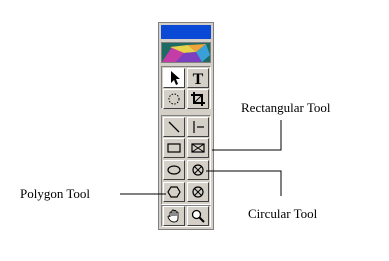 The width and height of the screenshot is (389, 261). What do you see at coordinates (244, 183) in the screenshot?
I see `circular-callout-line` at bounding box center [244, 183].